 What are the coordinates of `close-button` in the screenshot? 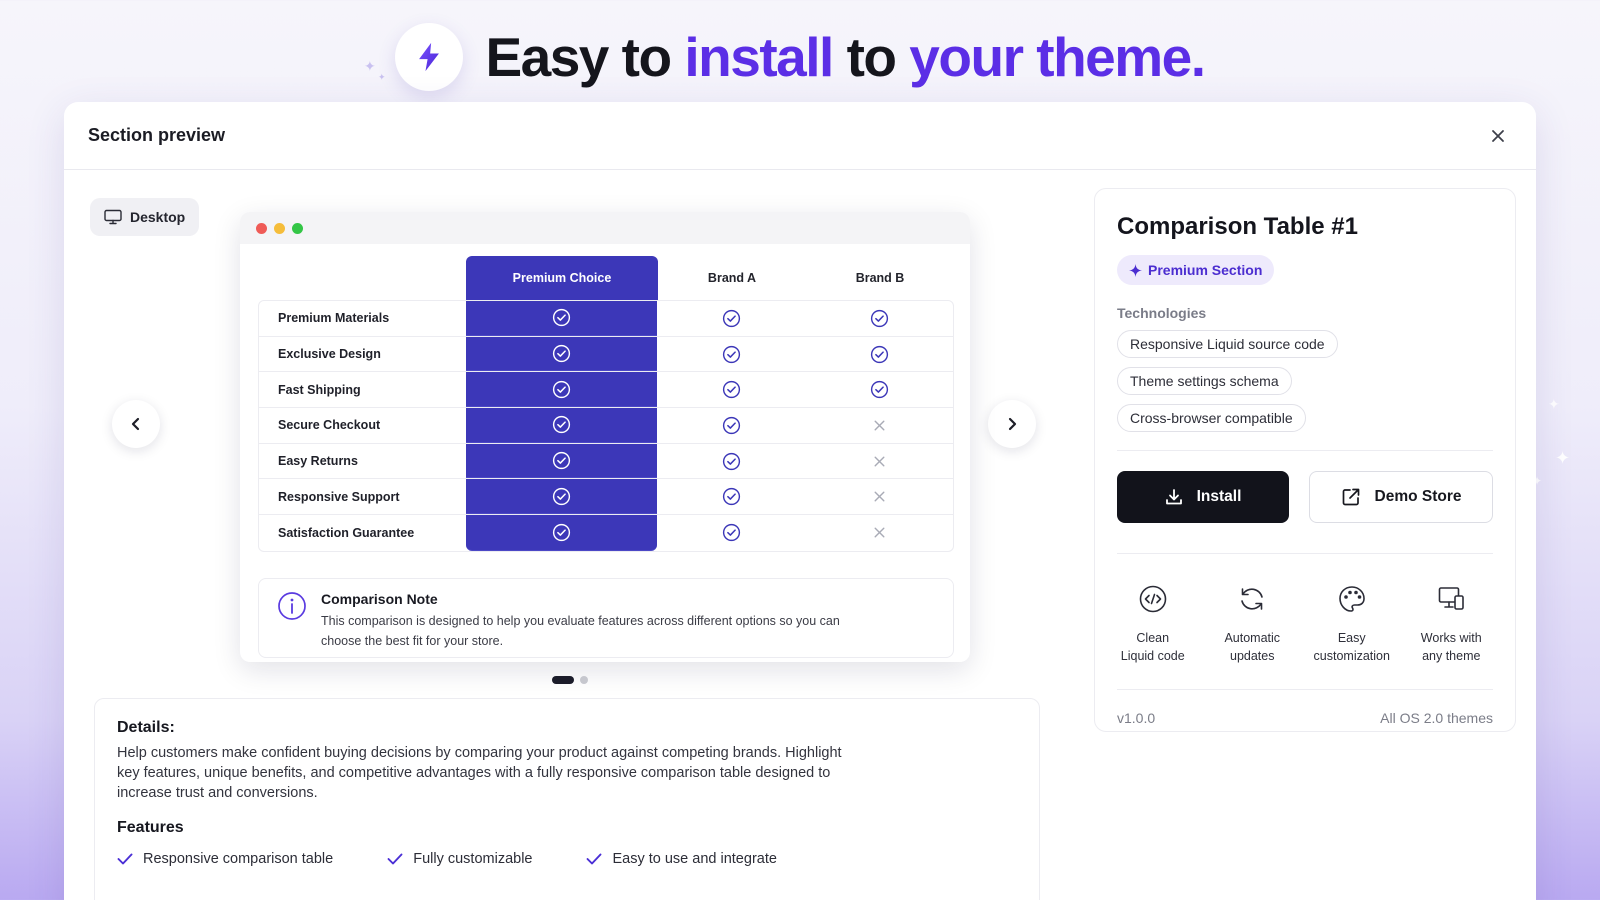 It's located at (1498, 136).